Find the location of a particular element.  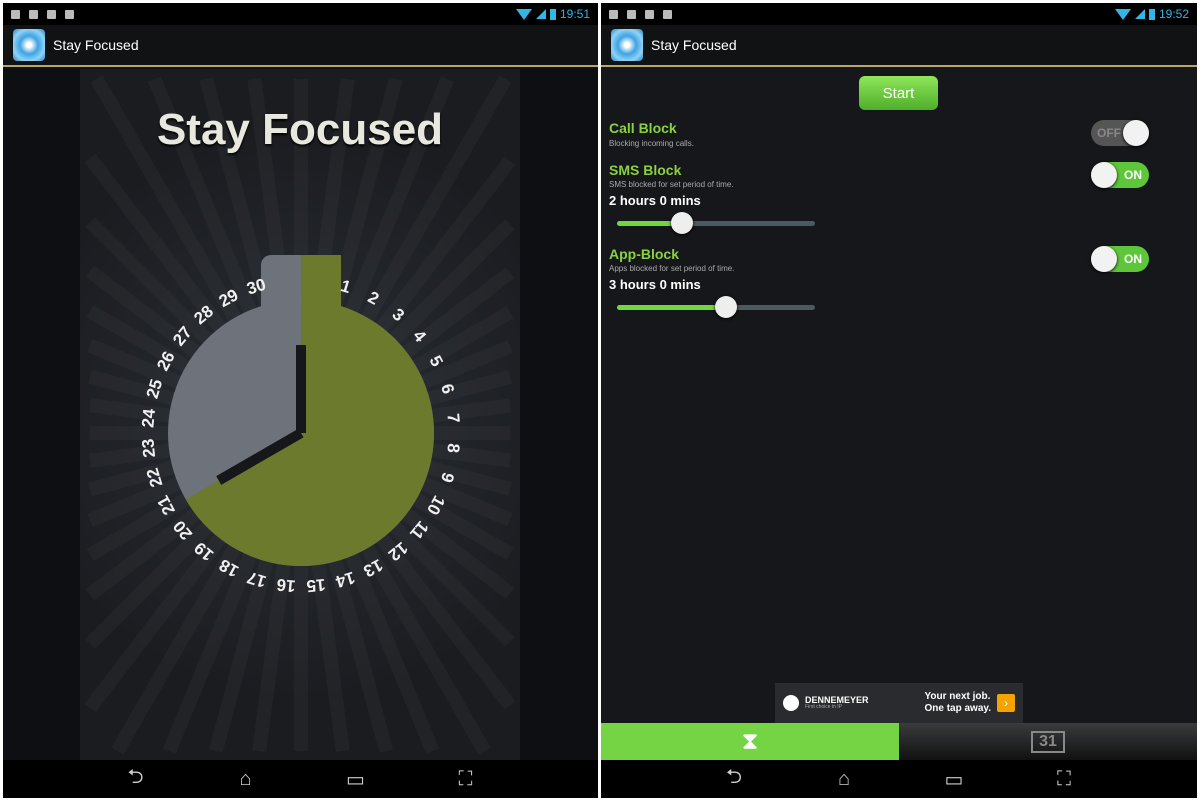

calendar-icon: 31 is located at coordinates (1048, 741).